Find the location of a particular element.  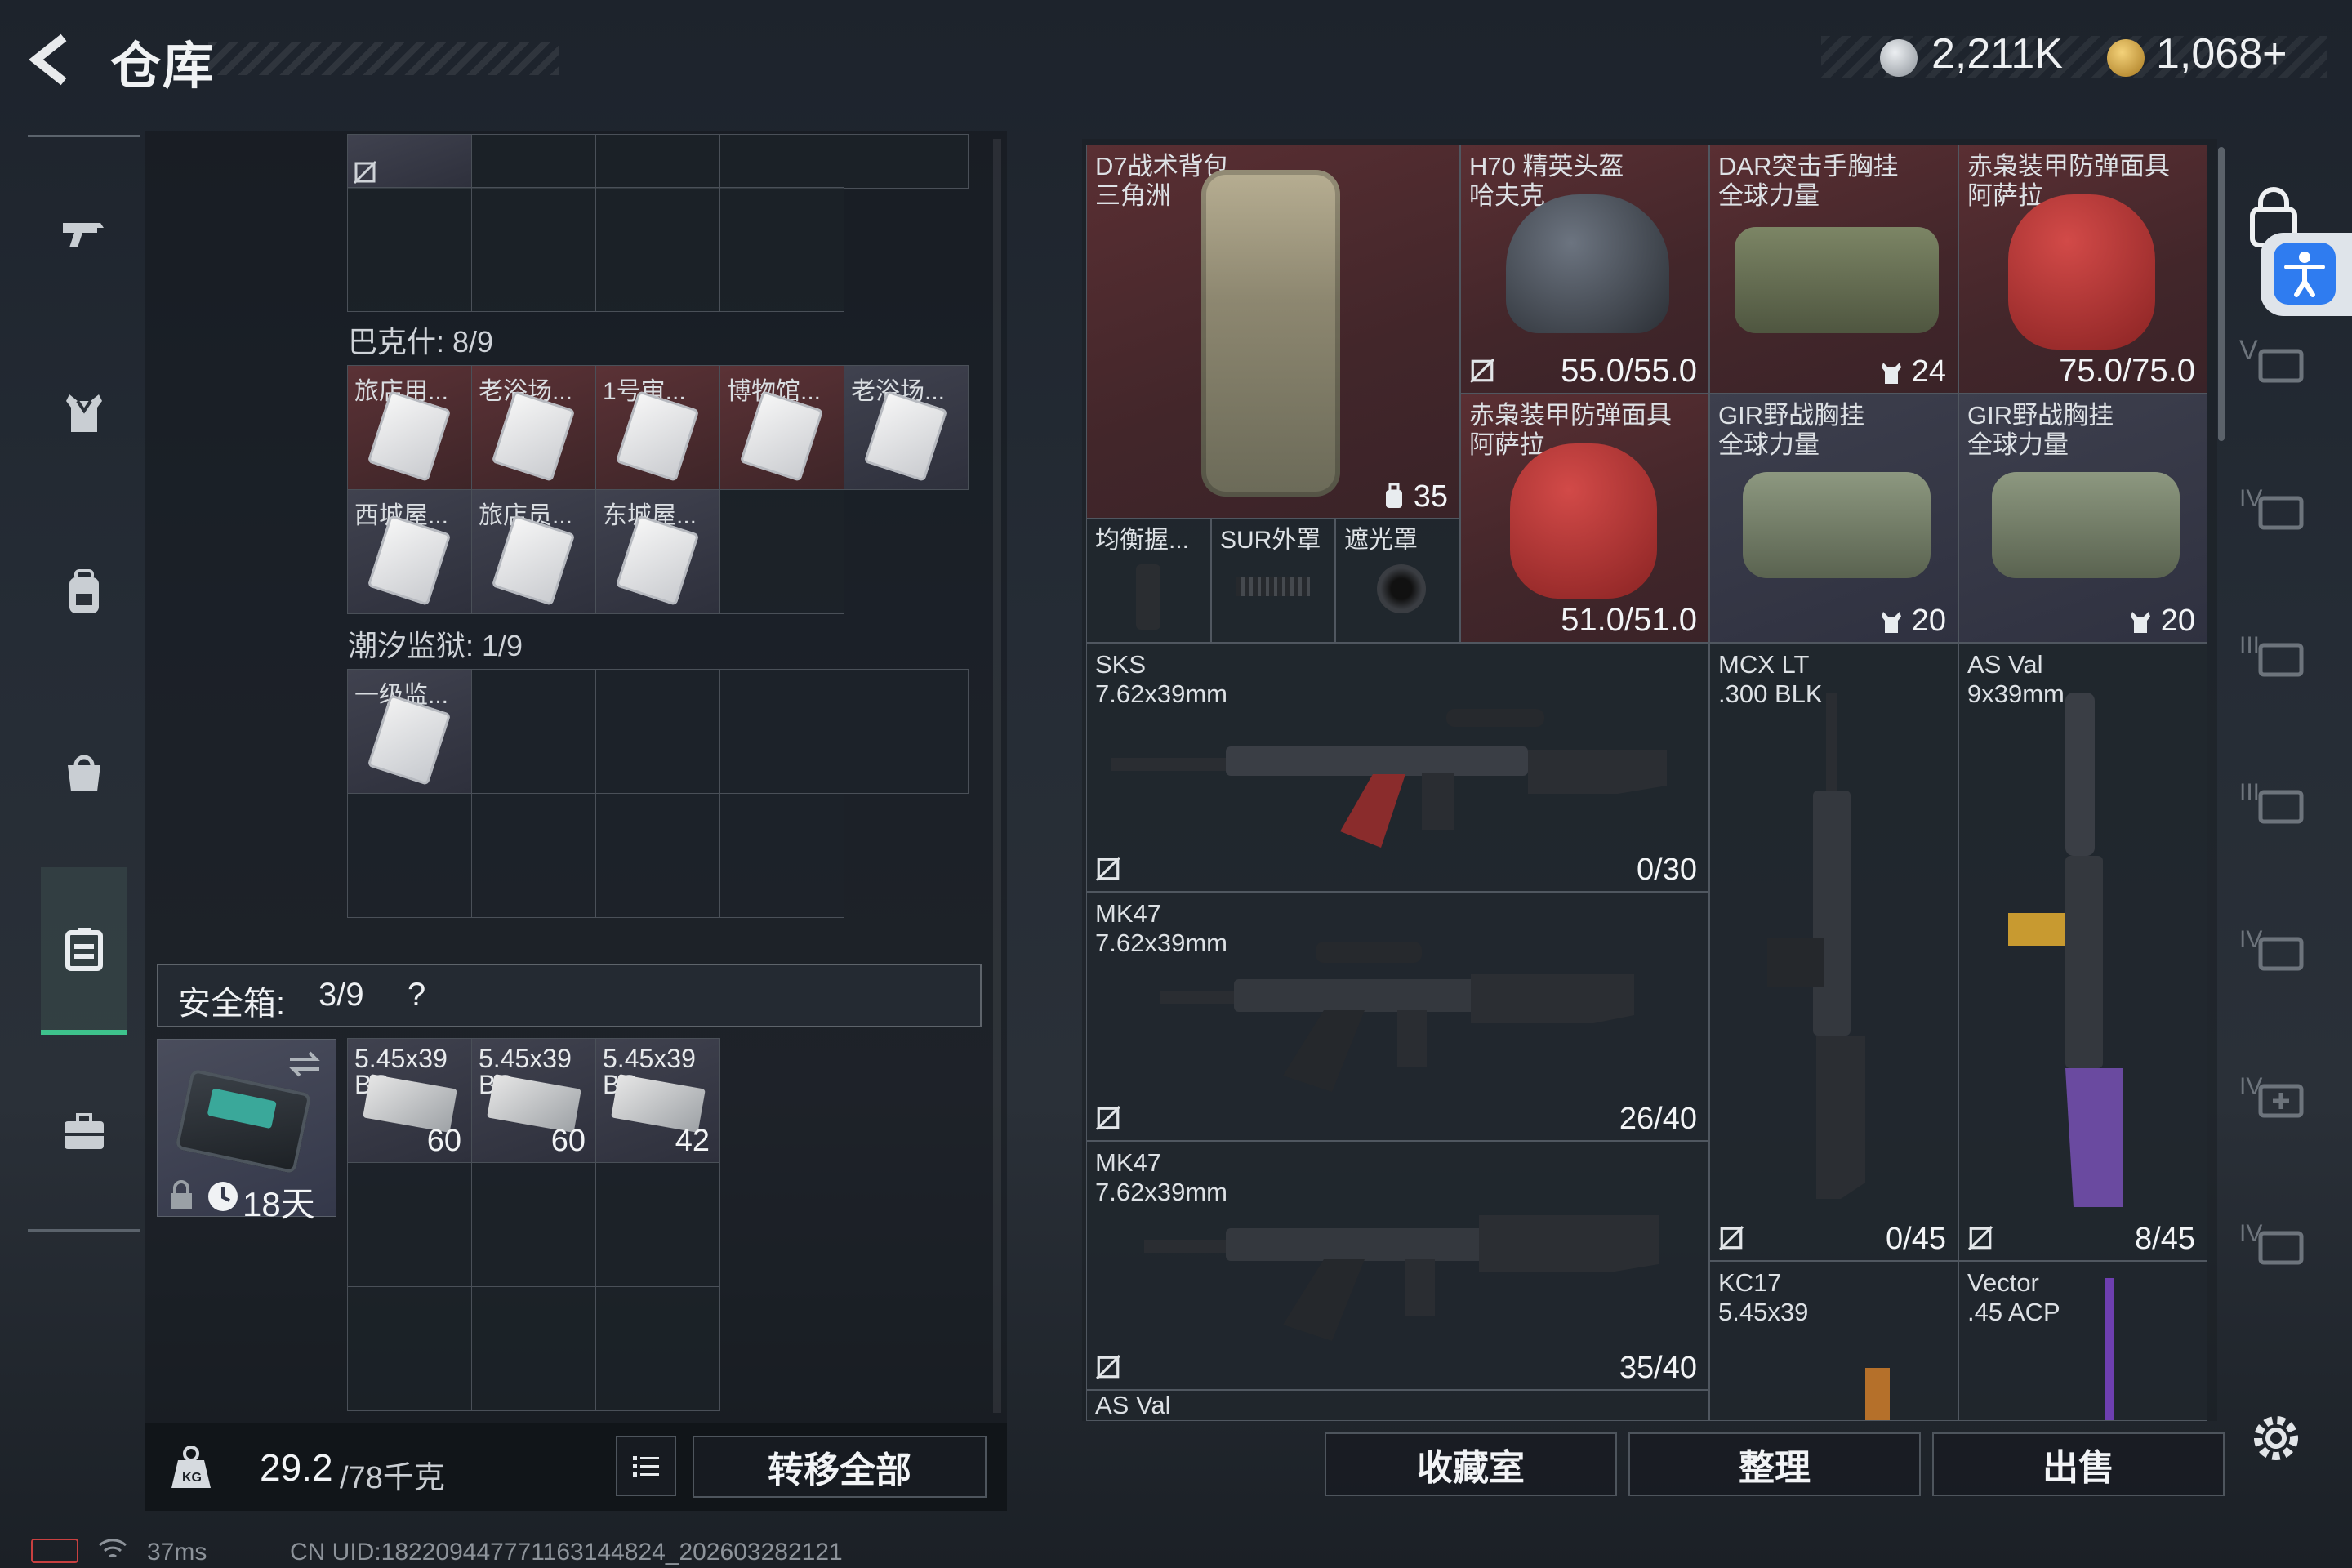

stash-item-asval: AS Val 9x39mm 8/45 is located at coordinates (2082, 952).